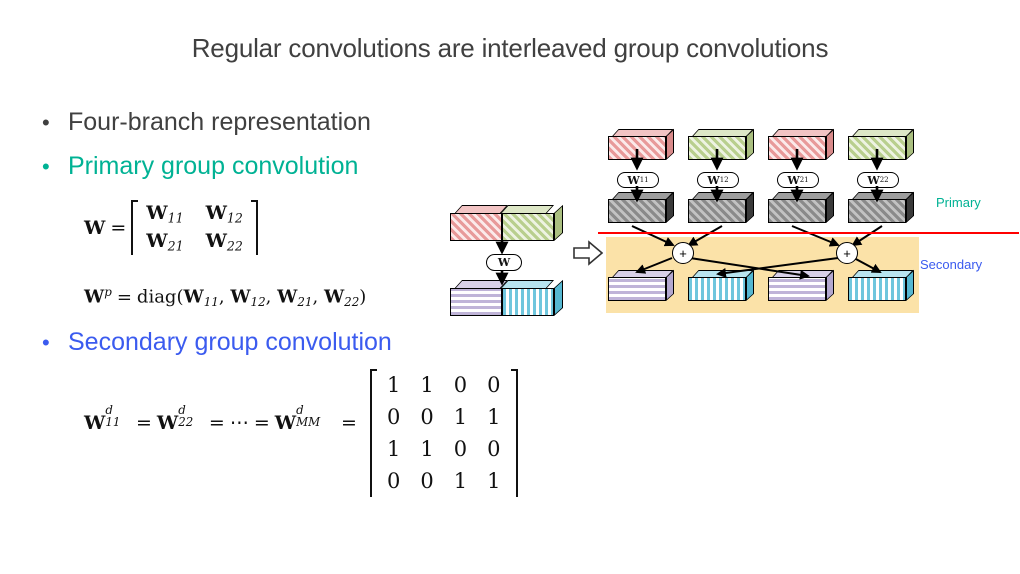  I want to click on branch-weight-label: W 21, so click(798, 180).